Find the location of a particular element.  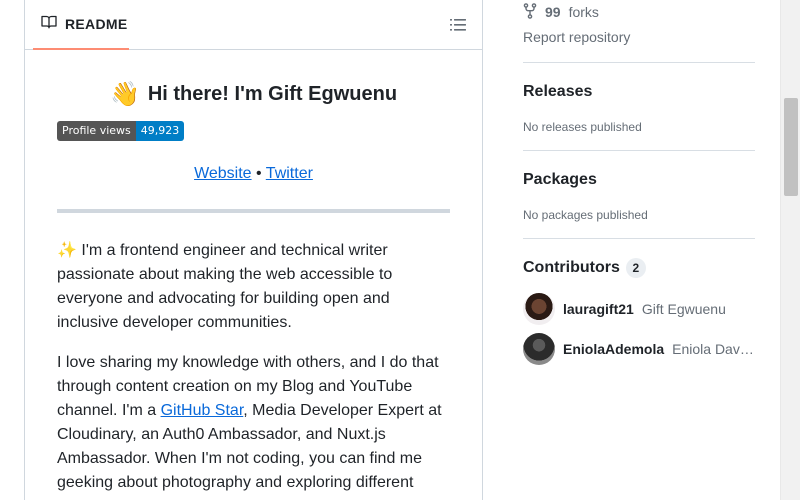

readme-tab-label: README is located at coordinates (96, 24).